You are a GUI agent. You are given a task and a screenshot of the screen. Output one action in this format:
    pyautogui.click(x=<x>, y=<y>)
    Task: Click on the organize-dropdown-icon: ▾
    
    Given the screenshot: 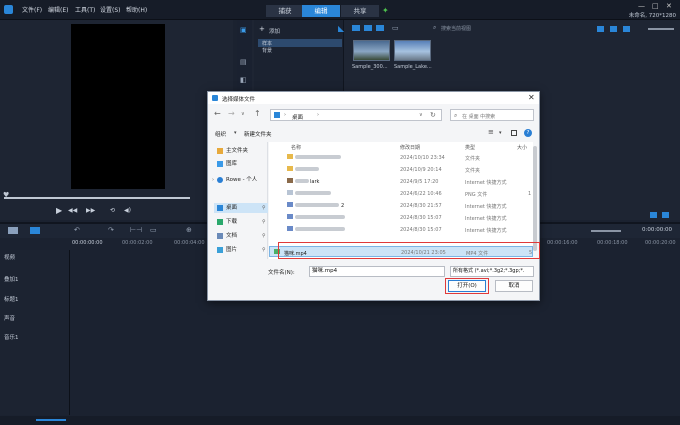 What is the action you would take?
    pyautogui.click(x=235, y=133)
    